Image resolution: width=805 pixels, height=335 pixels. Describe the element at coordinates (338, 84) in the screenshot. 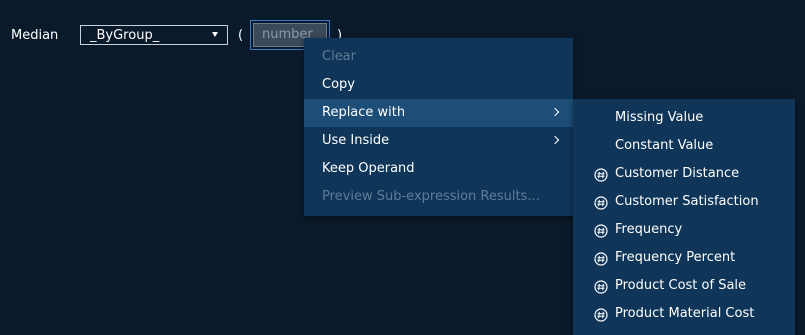

I see `menu-item-label: Copy` at that location.